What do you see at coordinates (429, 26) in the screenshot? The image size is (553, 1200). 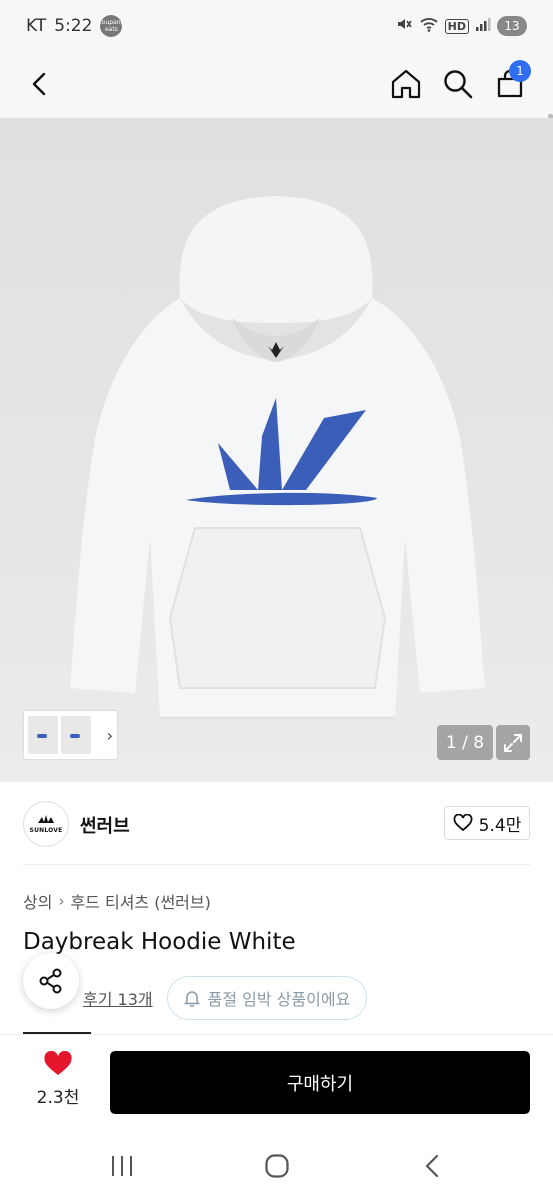 I see `wifi-icon` at bounding box center [429, 26].